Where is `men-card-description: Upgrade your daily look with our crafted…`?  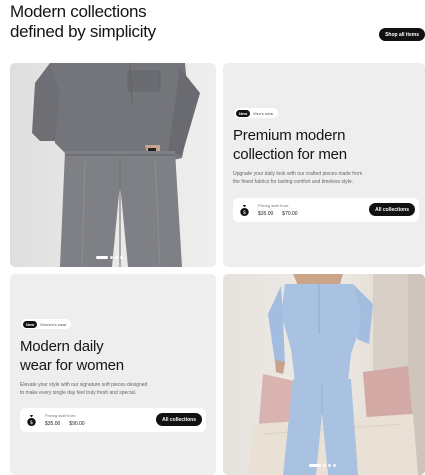 men-card-description: Upgrade your daily look with our crafted… is located at coordinates (297, 178).